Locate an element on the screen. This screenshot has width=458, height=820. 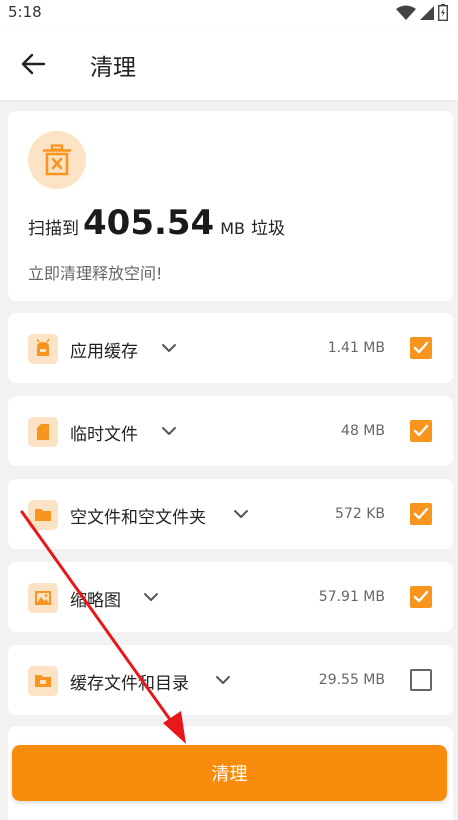
list-item-temp-files: 临时文件 48 MB is located at coordinates (230, 431).